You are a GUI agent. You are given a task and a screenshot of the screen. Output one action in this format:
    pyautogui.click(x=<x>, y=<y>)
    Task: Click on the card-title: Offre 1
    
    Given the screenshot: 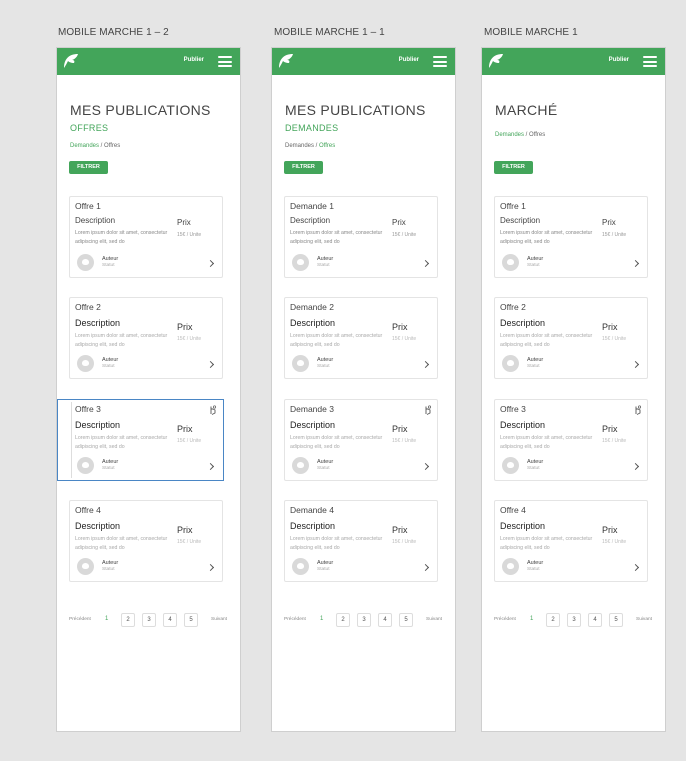 What is the action you would take?
    pyautogui.click(x=88, y=206)
    